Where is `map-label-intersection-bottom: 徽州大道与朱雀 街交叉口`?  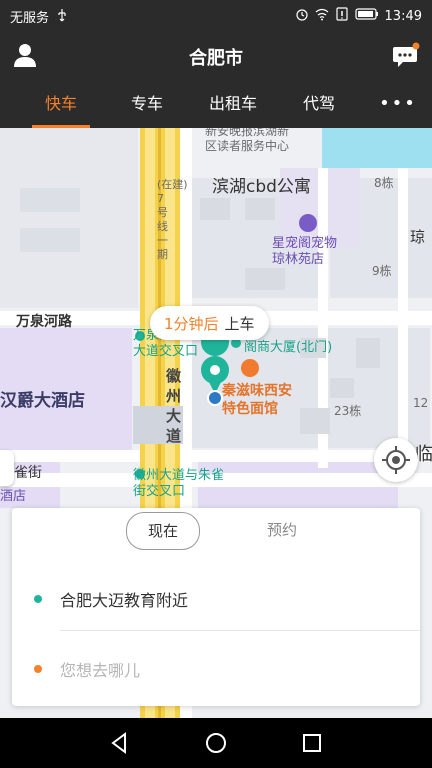
map-label-intersection-bottom: 徽州大道与朱雀 街交叉口 is located at coordinates (179, 483).